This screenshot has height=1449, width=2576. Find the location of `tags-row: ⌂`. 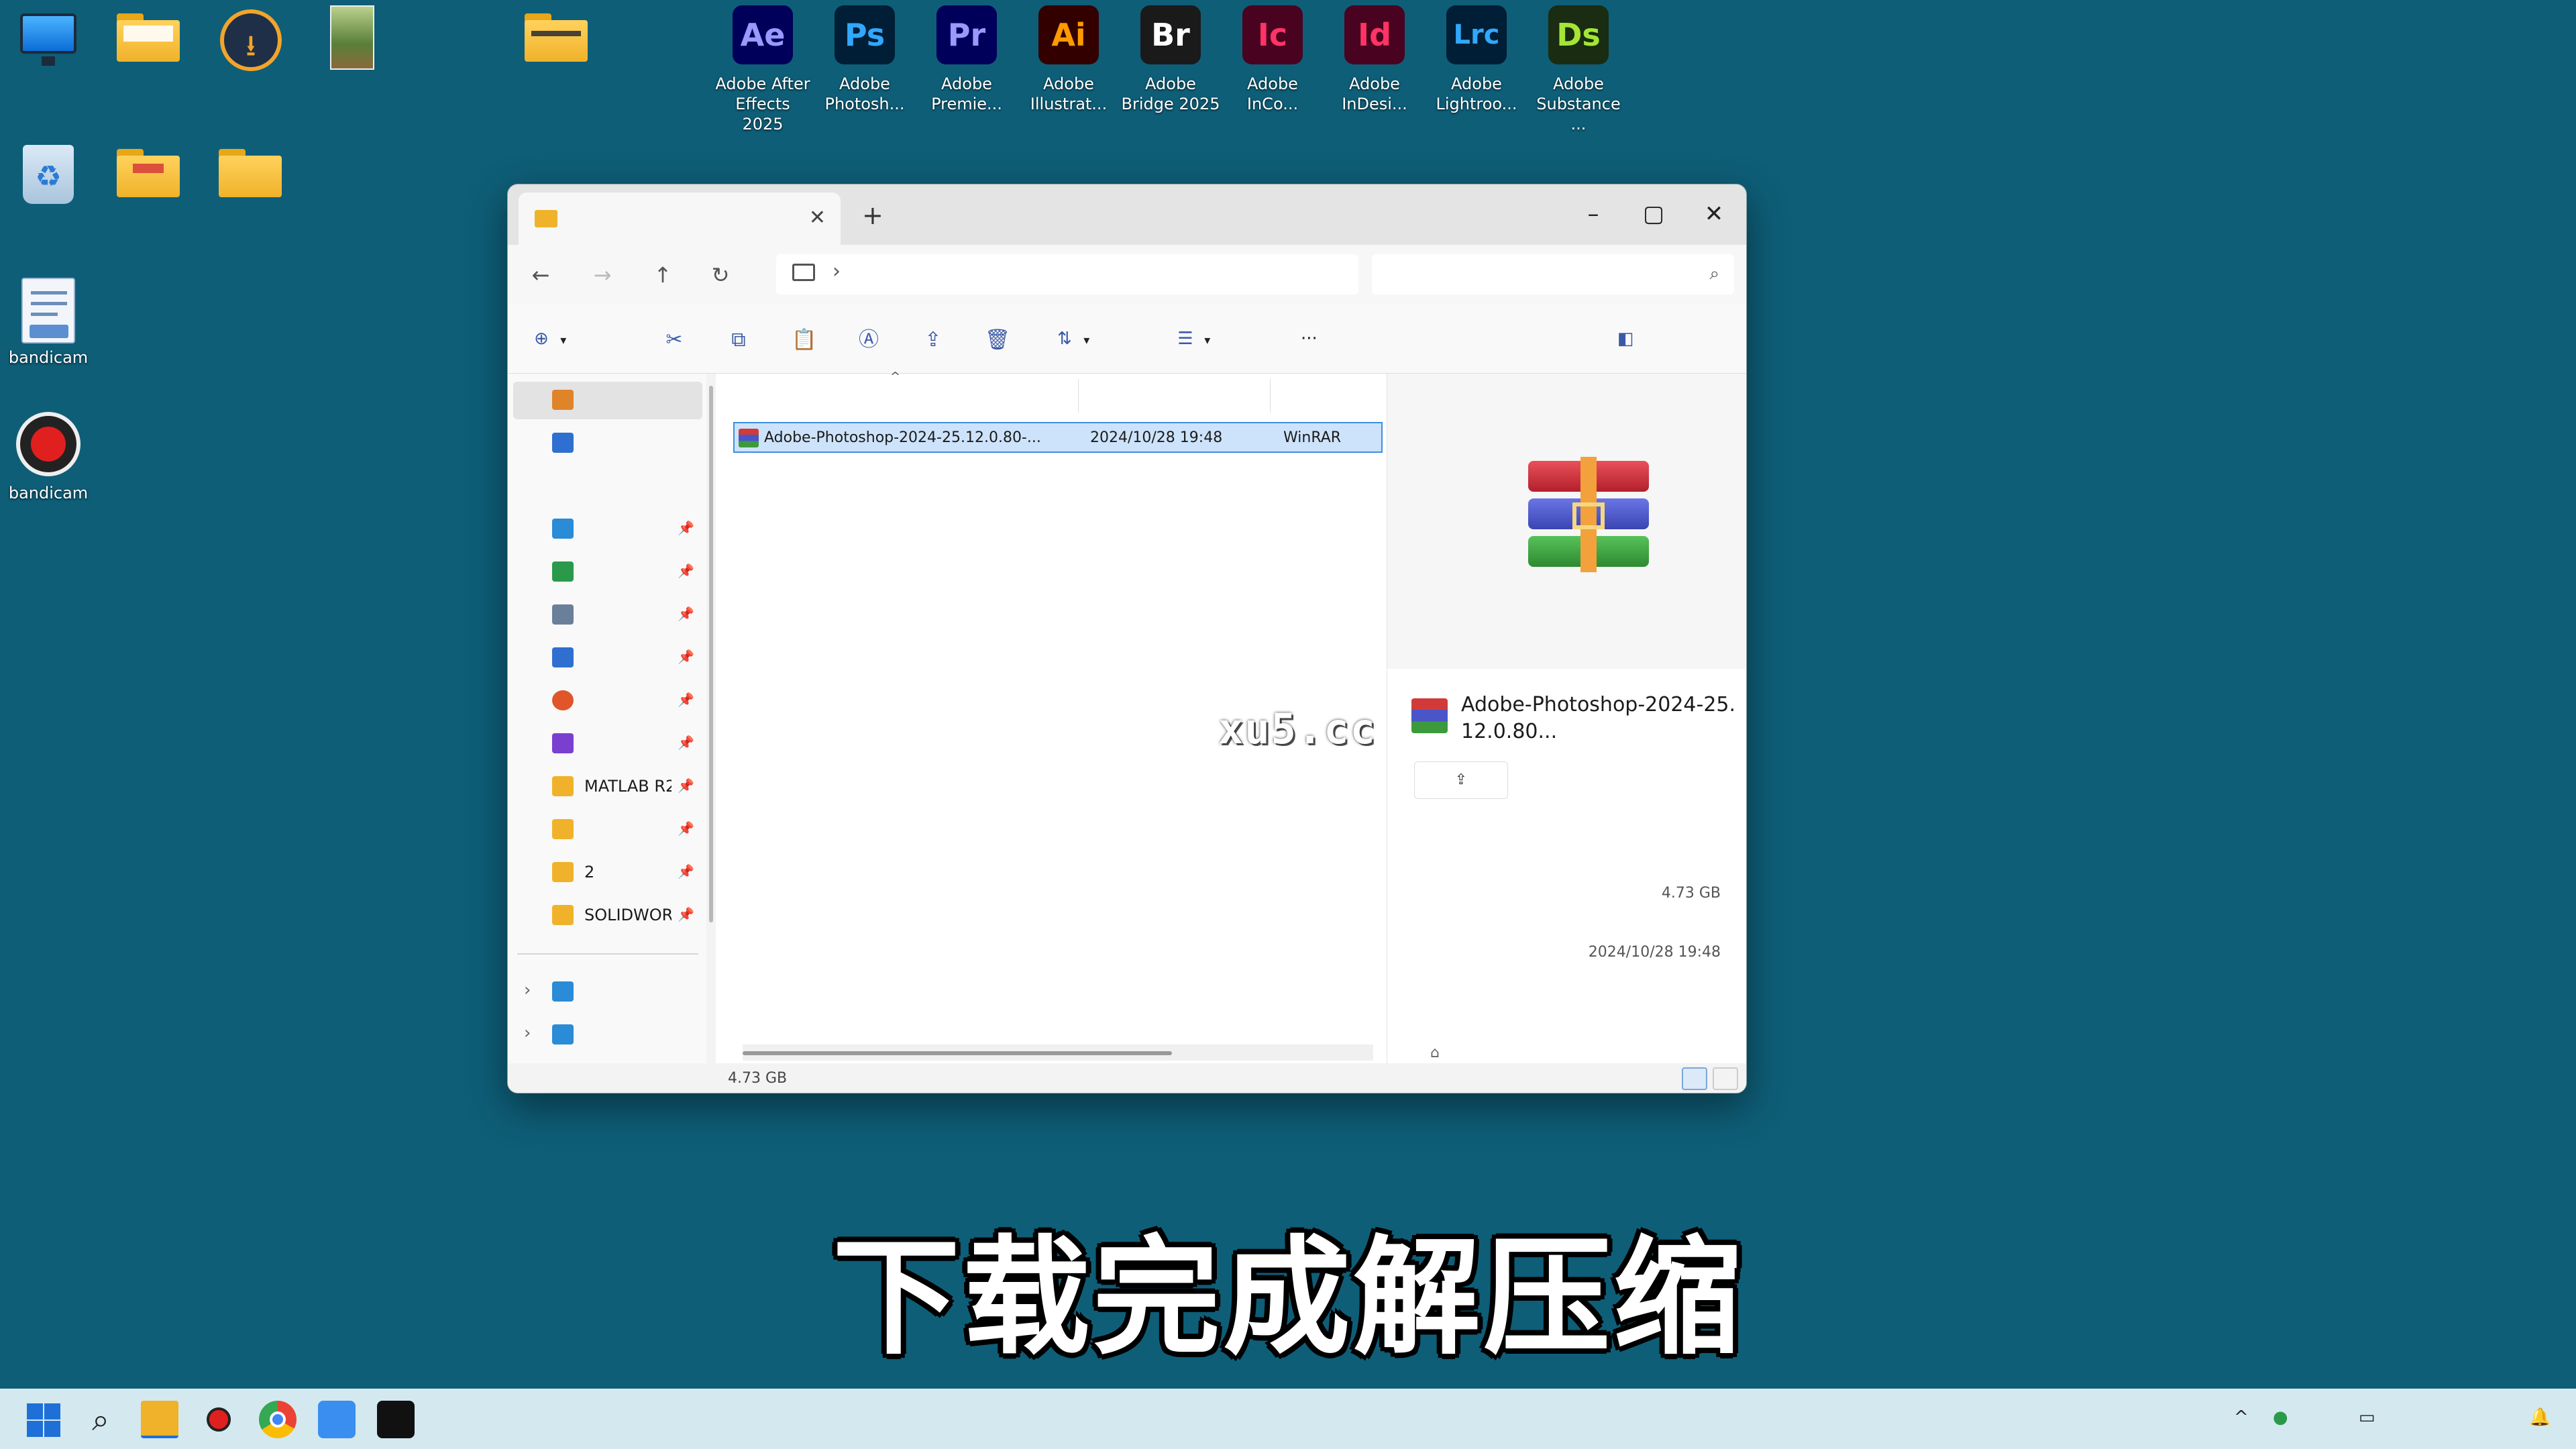

tags-row: ⌂ is located at coordinates (1435, 1052).